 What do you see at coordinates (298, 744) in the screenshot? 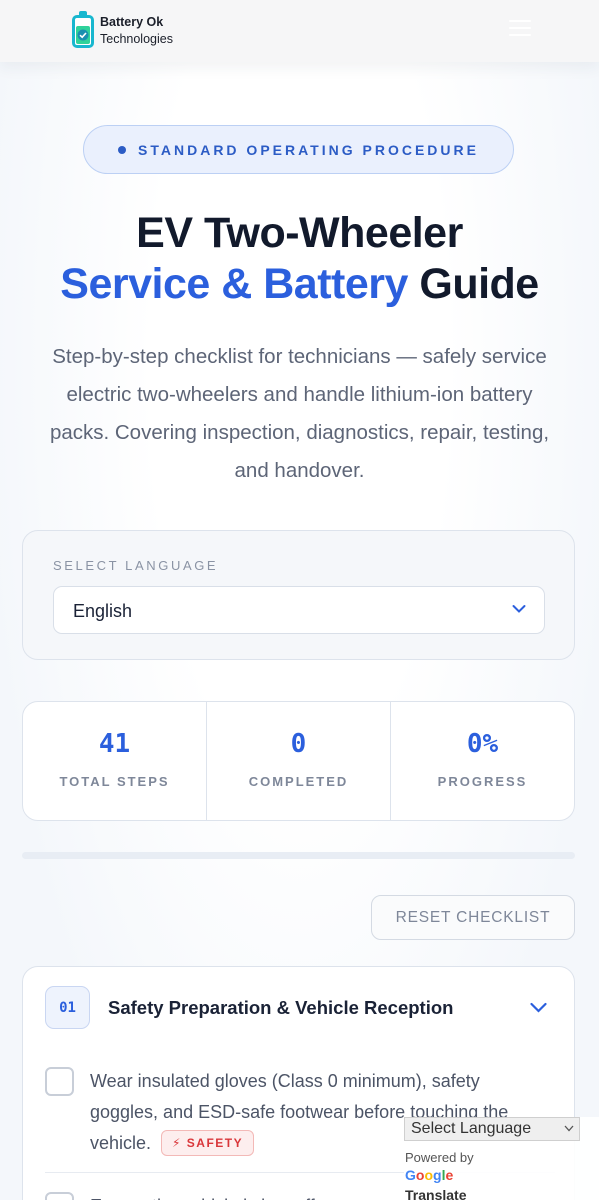
I see `stat-completed-value: 0` at bounding box center [298, 744].